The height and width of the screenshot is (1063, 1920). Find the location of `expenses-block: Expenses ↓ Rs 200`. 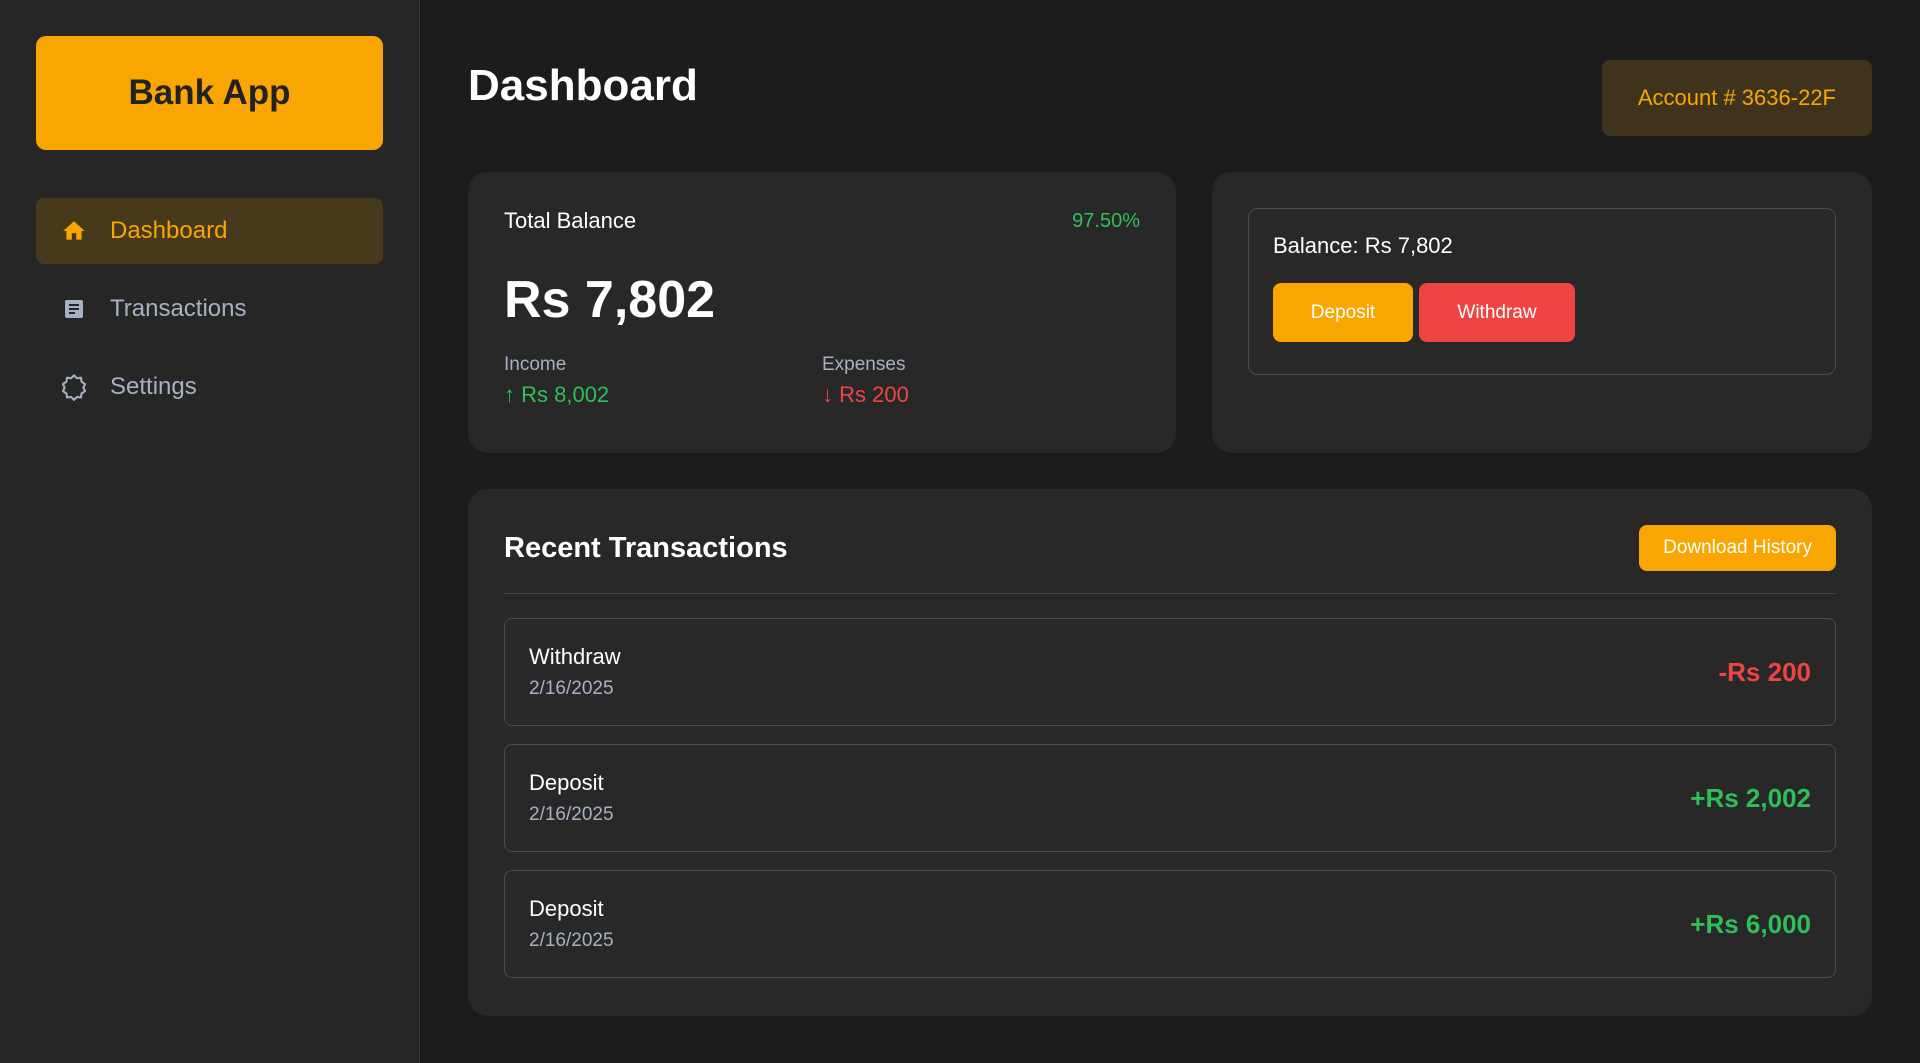

expenses-block: Expenses ↓ Rs 200 is located at coordinates (981, 381).